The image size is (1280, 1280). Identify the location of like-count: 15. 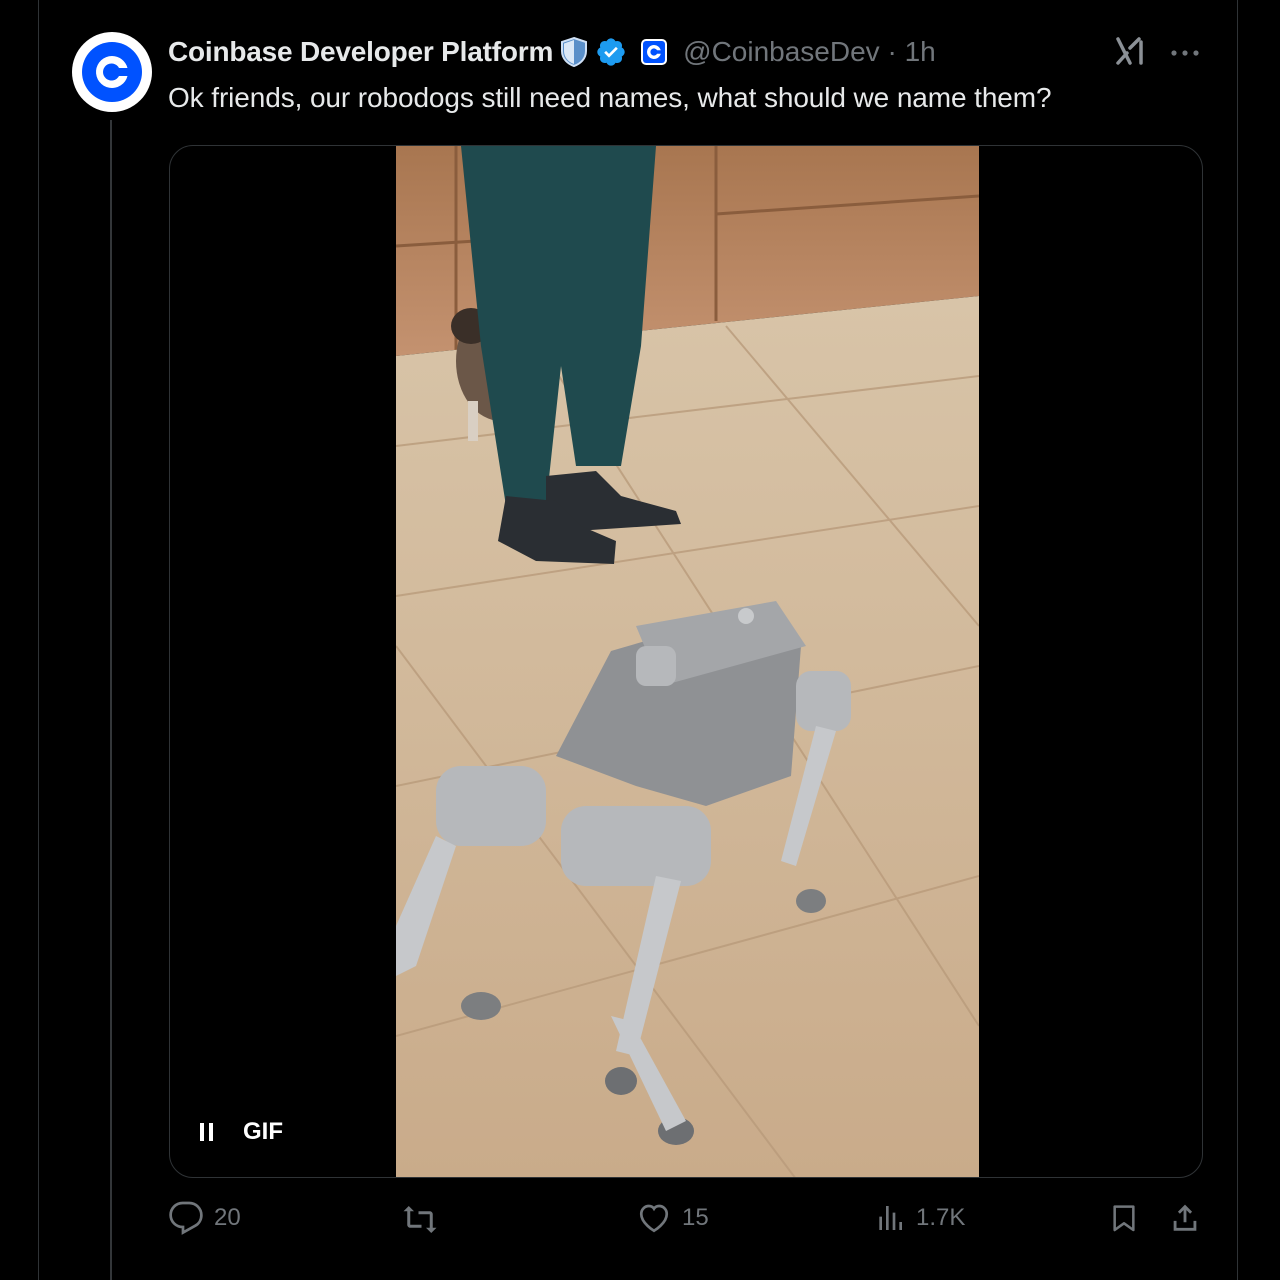
(695, 1217).